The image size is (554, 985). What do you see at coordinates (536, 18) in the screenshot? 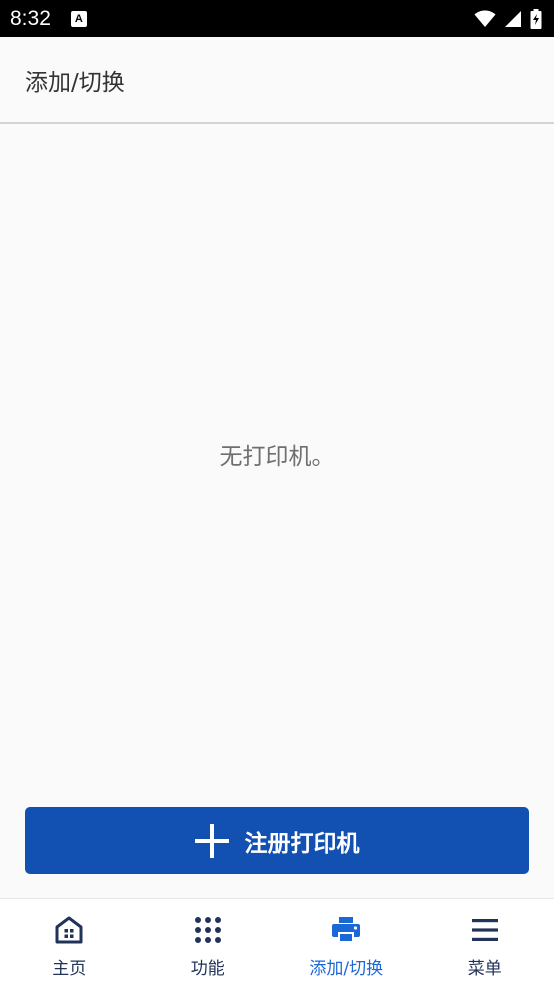
I see `battery-icon` at bounding box center [536, 18].